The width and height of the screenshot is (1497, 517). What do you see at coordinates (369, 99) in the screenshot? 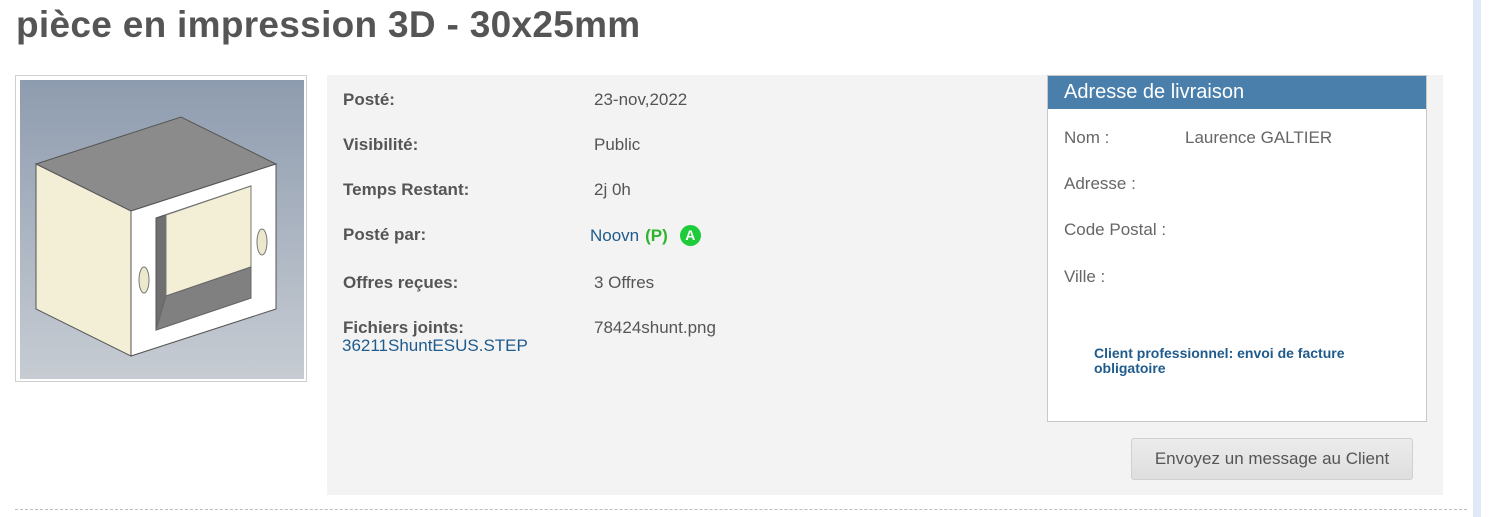
I see `posted-label: Posté:` at bounding box center [369, 99].